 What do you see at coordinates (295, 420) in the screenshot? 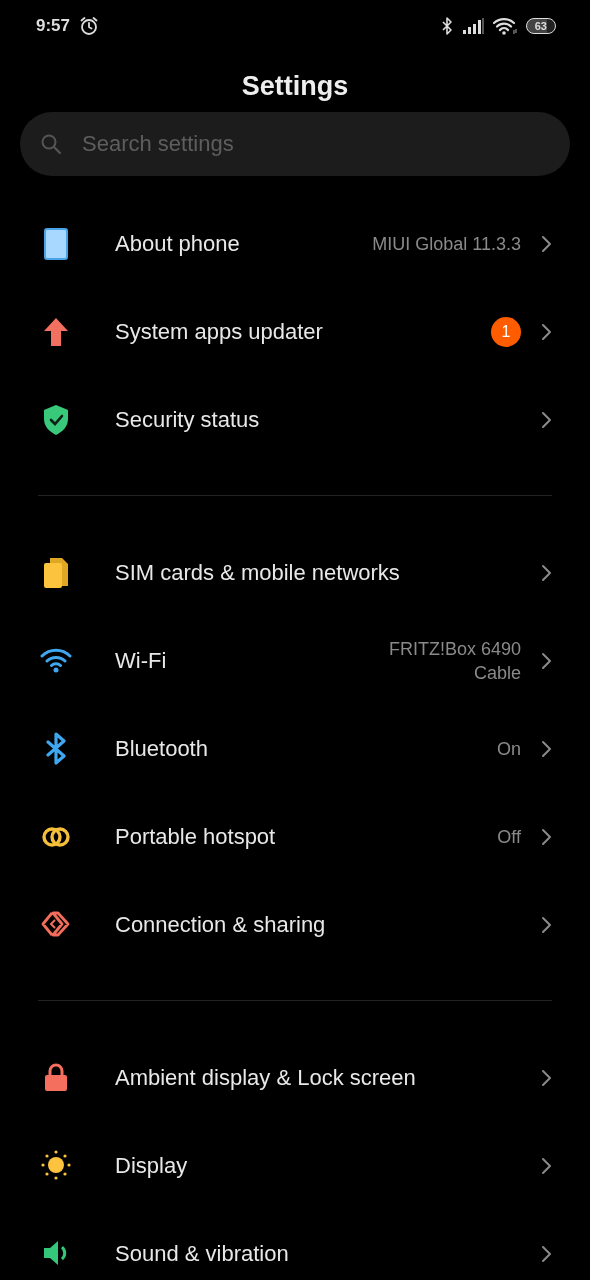
I see `settings-item: Security status` at bounding box center [295, 420].